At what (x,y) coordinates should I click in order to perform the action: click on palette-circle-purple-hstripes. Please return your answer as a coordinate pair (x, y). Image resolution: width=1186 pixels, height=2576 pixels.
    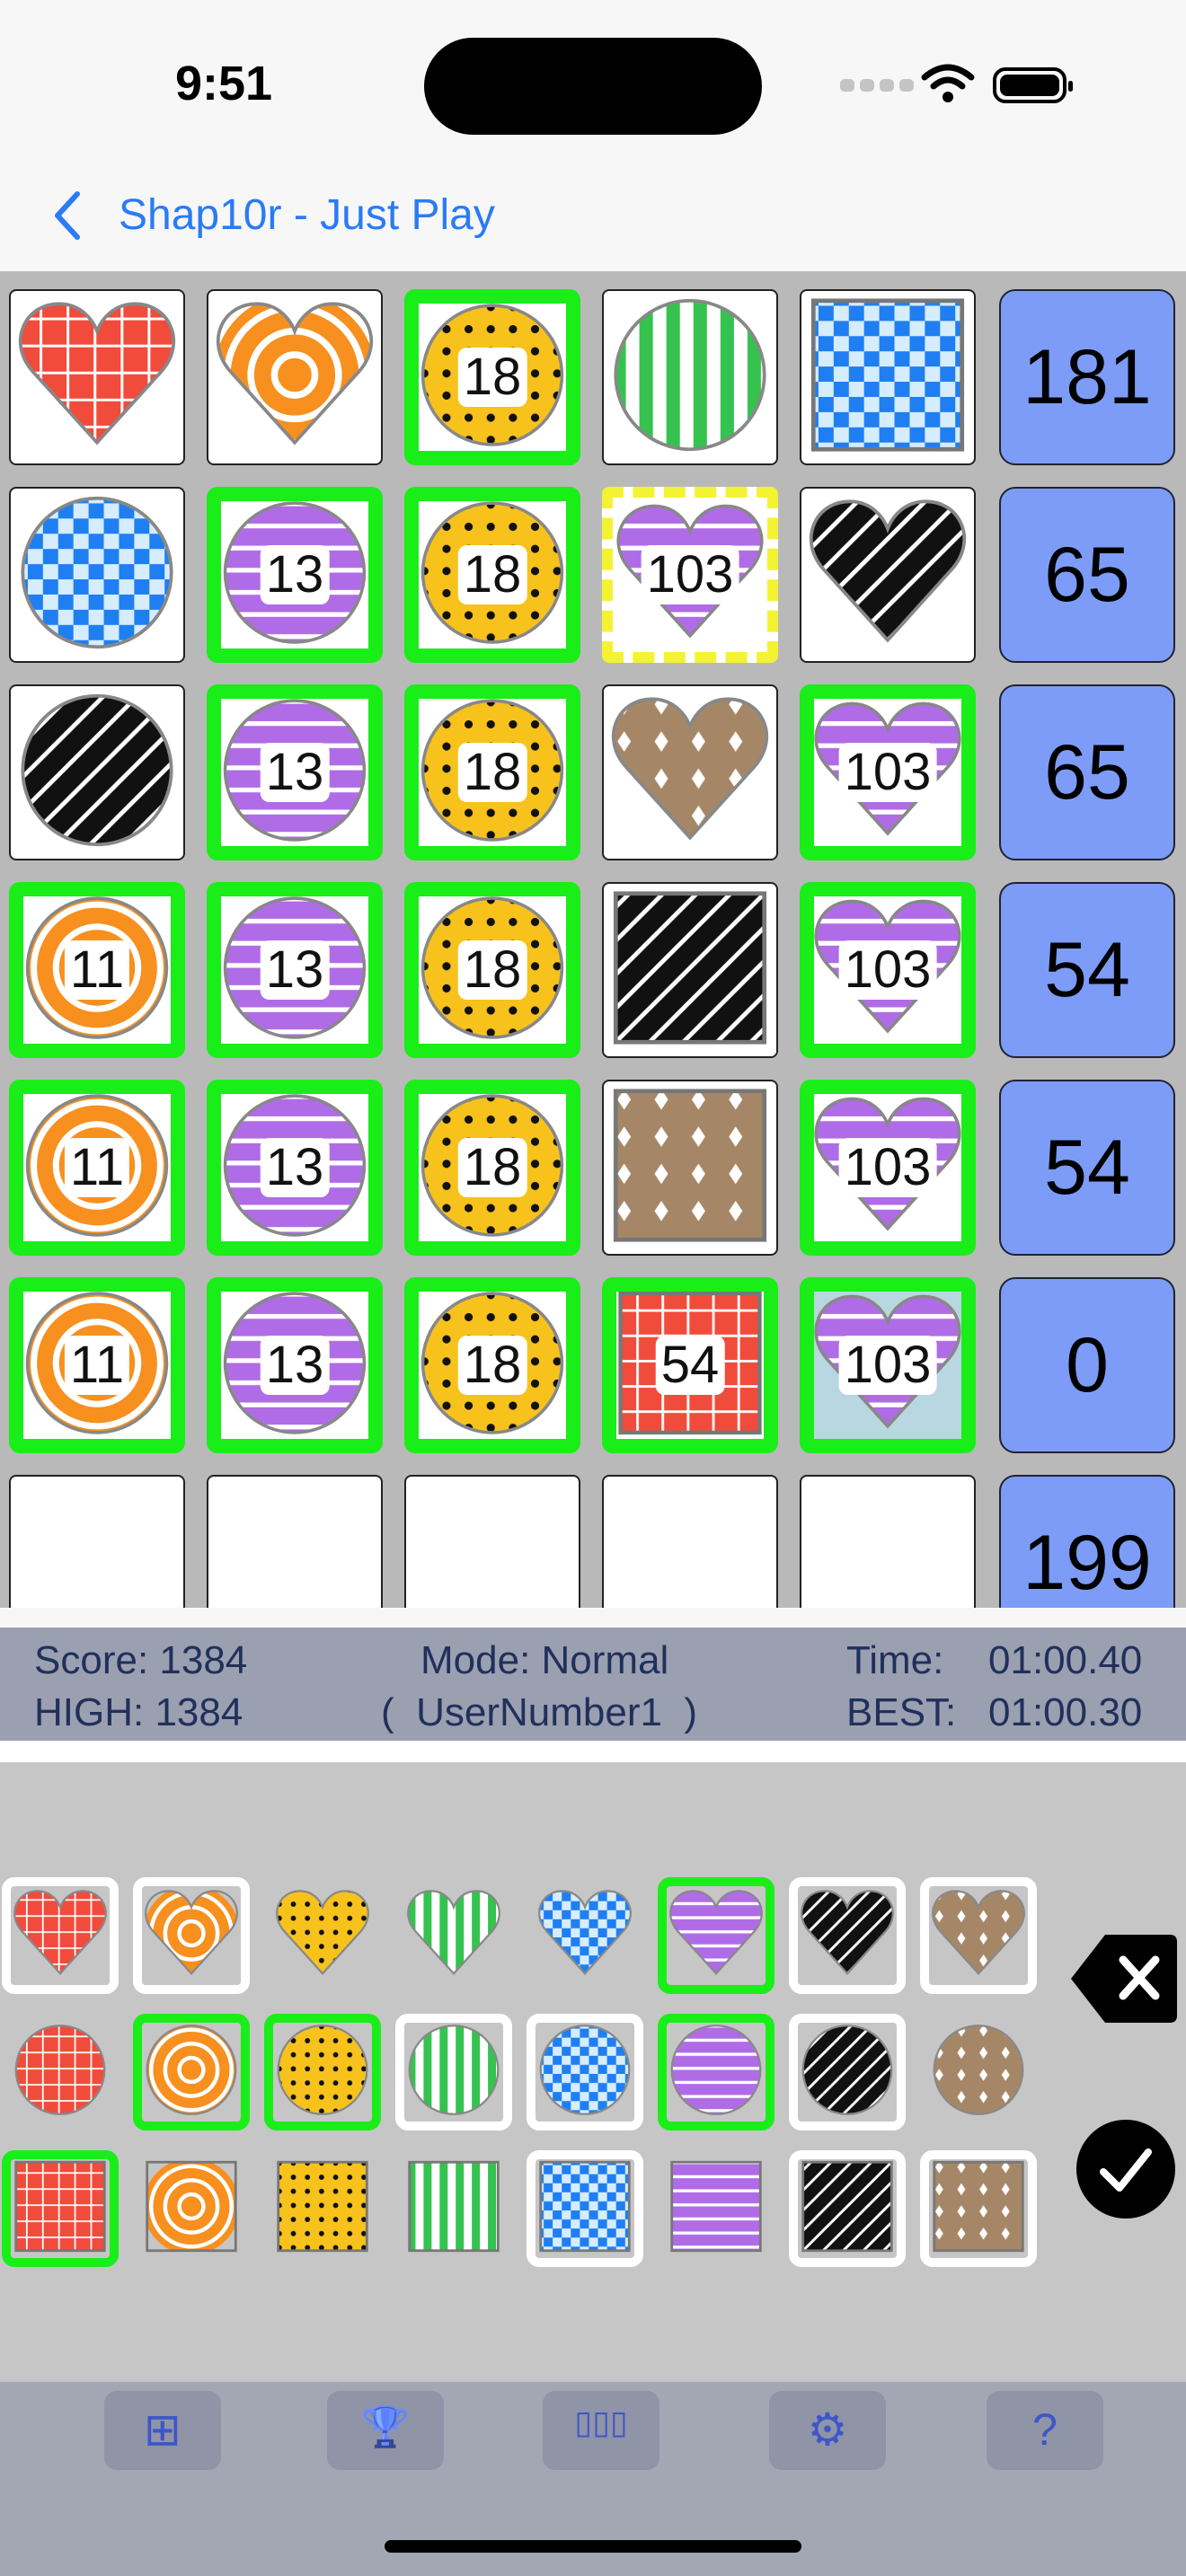
    Looking at the image, I should click on (716, 2072).